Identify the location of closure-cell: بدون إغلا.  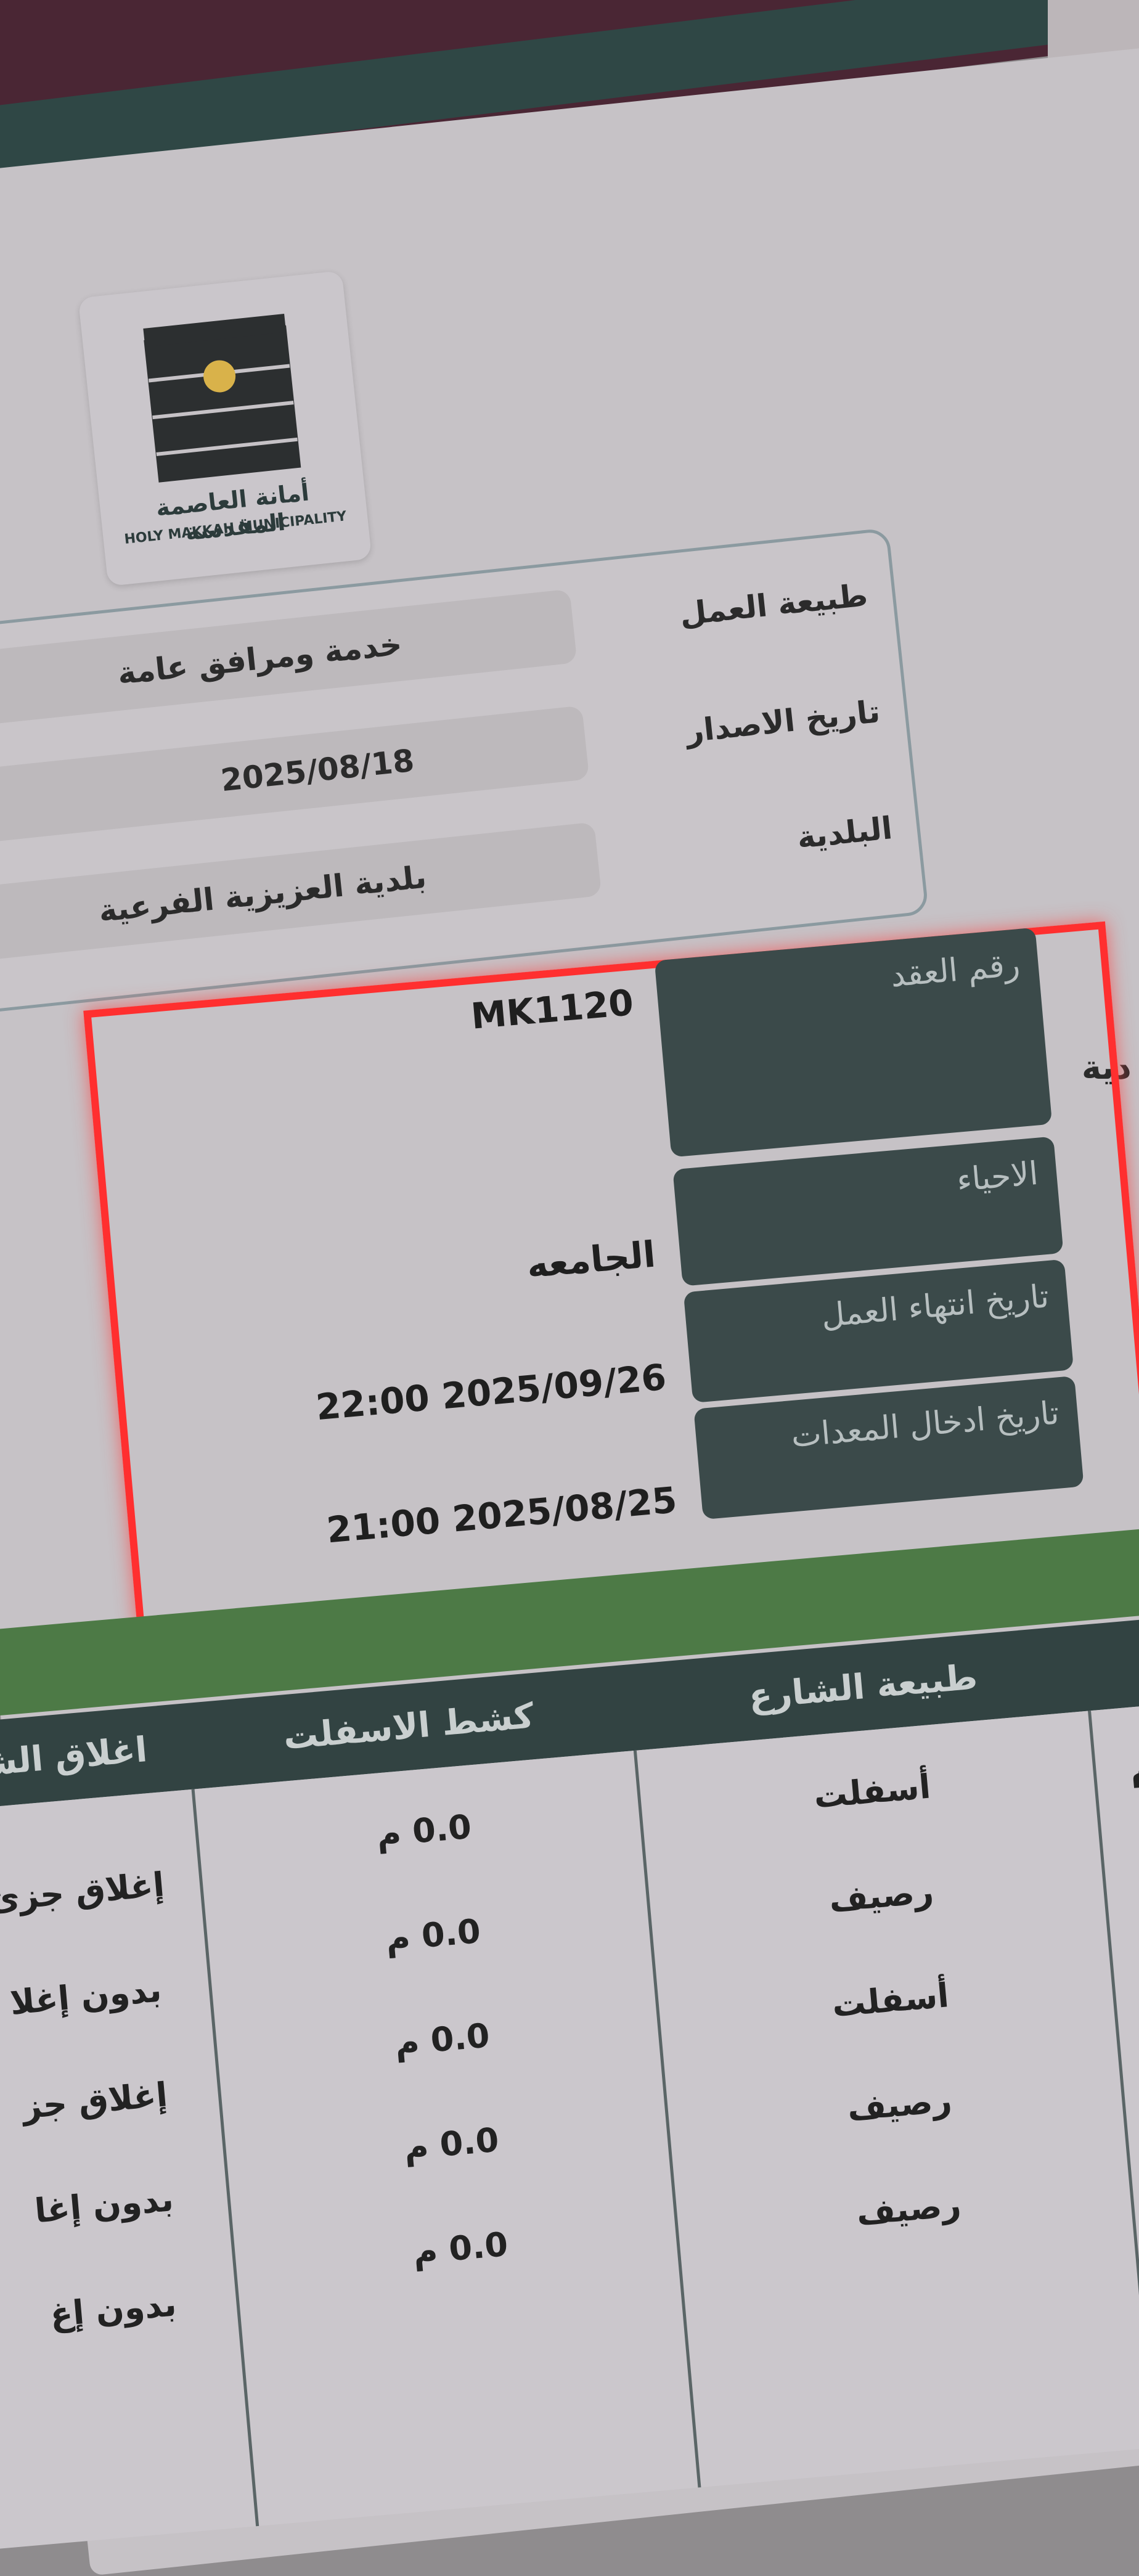
(85, 1996).